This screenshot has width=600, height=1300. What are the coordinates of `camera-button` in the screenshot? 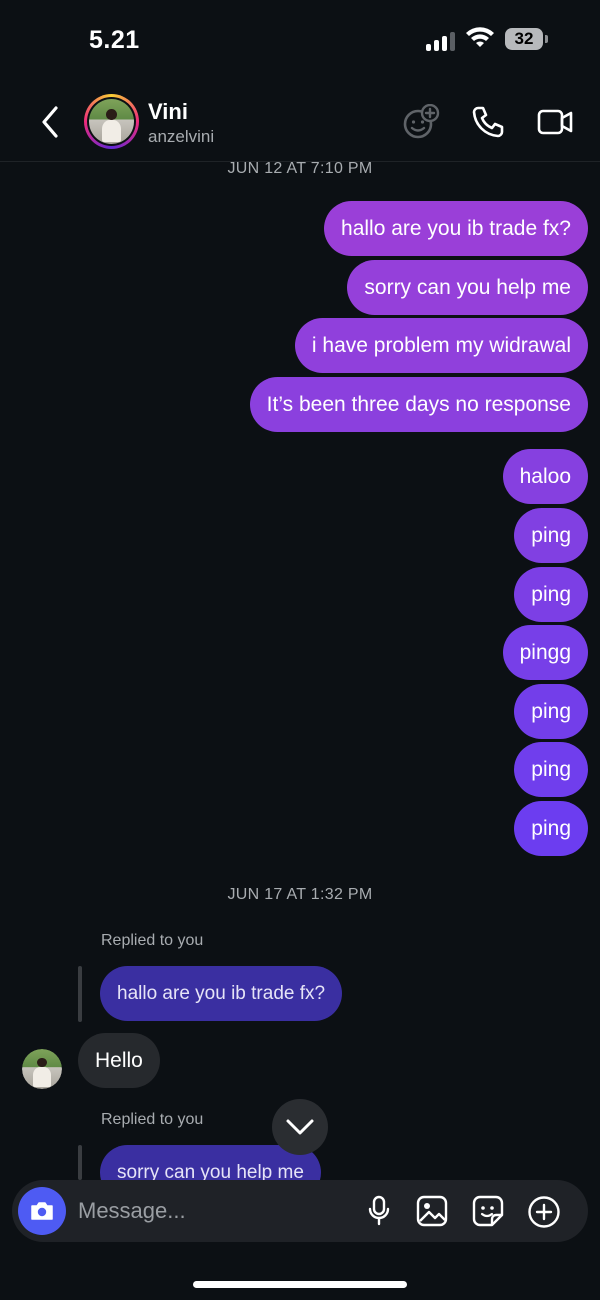 It's located at (42, 1211).